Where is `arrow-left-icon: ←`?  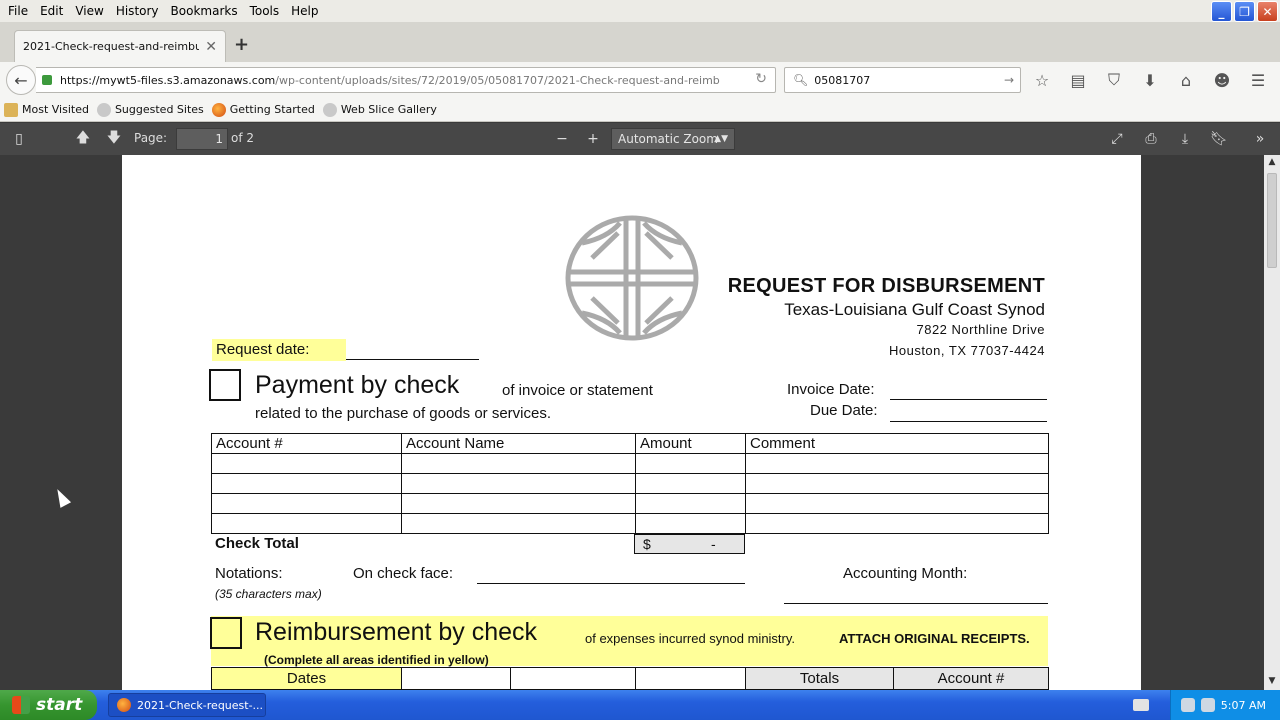 arrow-left-icon: ← is located at coordinates (21, 80).